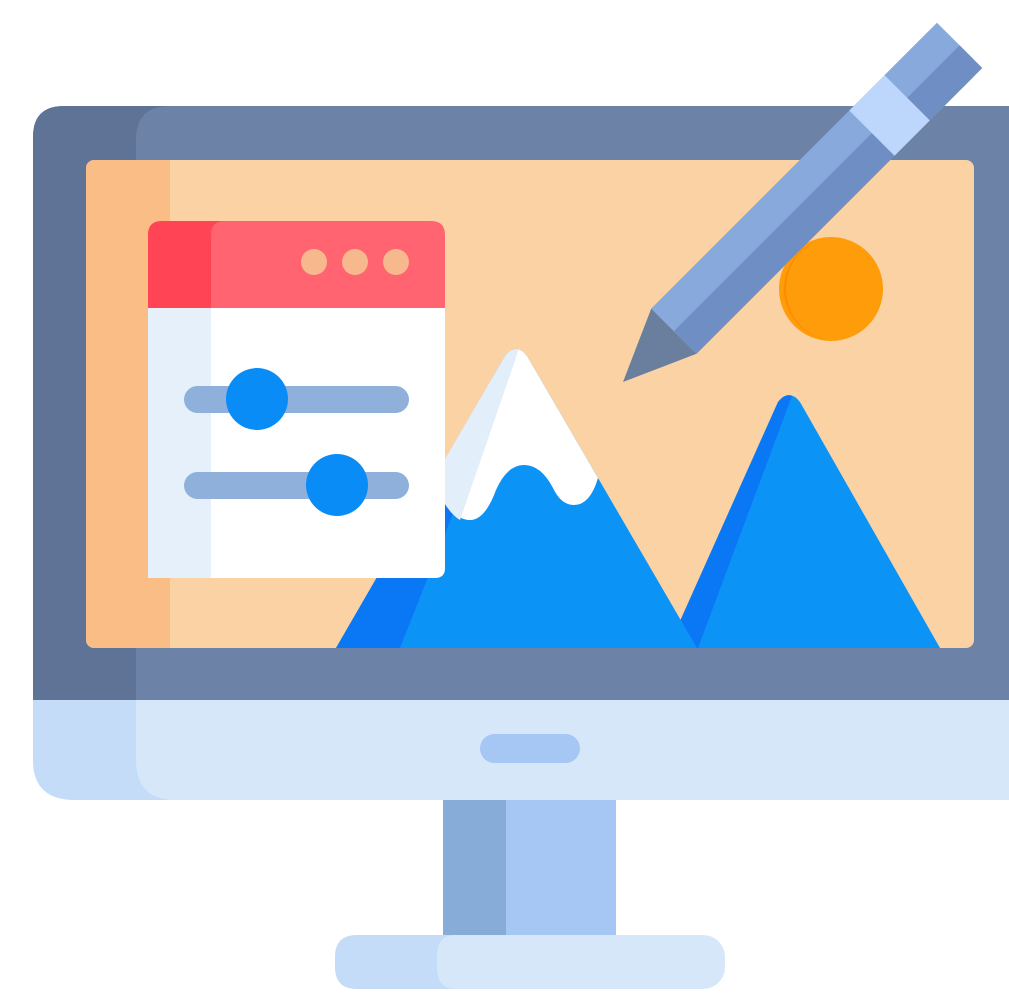 This screenshot has width=1009, height=993. Describe the element at coordinates (355, 262) in the screenshot. I see `window-dots` at that location.